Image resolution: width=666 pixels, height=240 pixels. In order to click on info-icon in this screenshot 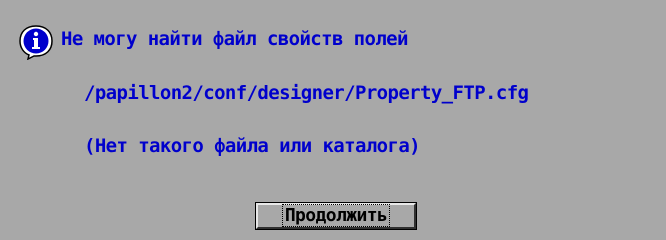, I will do `click(36, 42)`.